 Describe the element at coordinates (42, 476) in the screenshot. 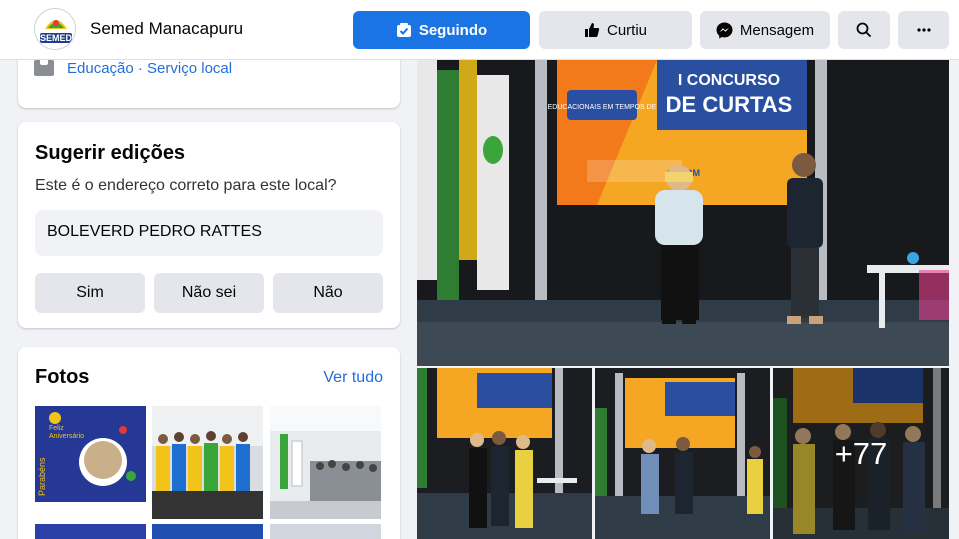

I see `svg-text: Parabéns` at that location.